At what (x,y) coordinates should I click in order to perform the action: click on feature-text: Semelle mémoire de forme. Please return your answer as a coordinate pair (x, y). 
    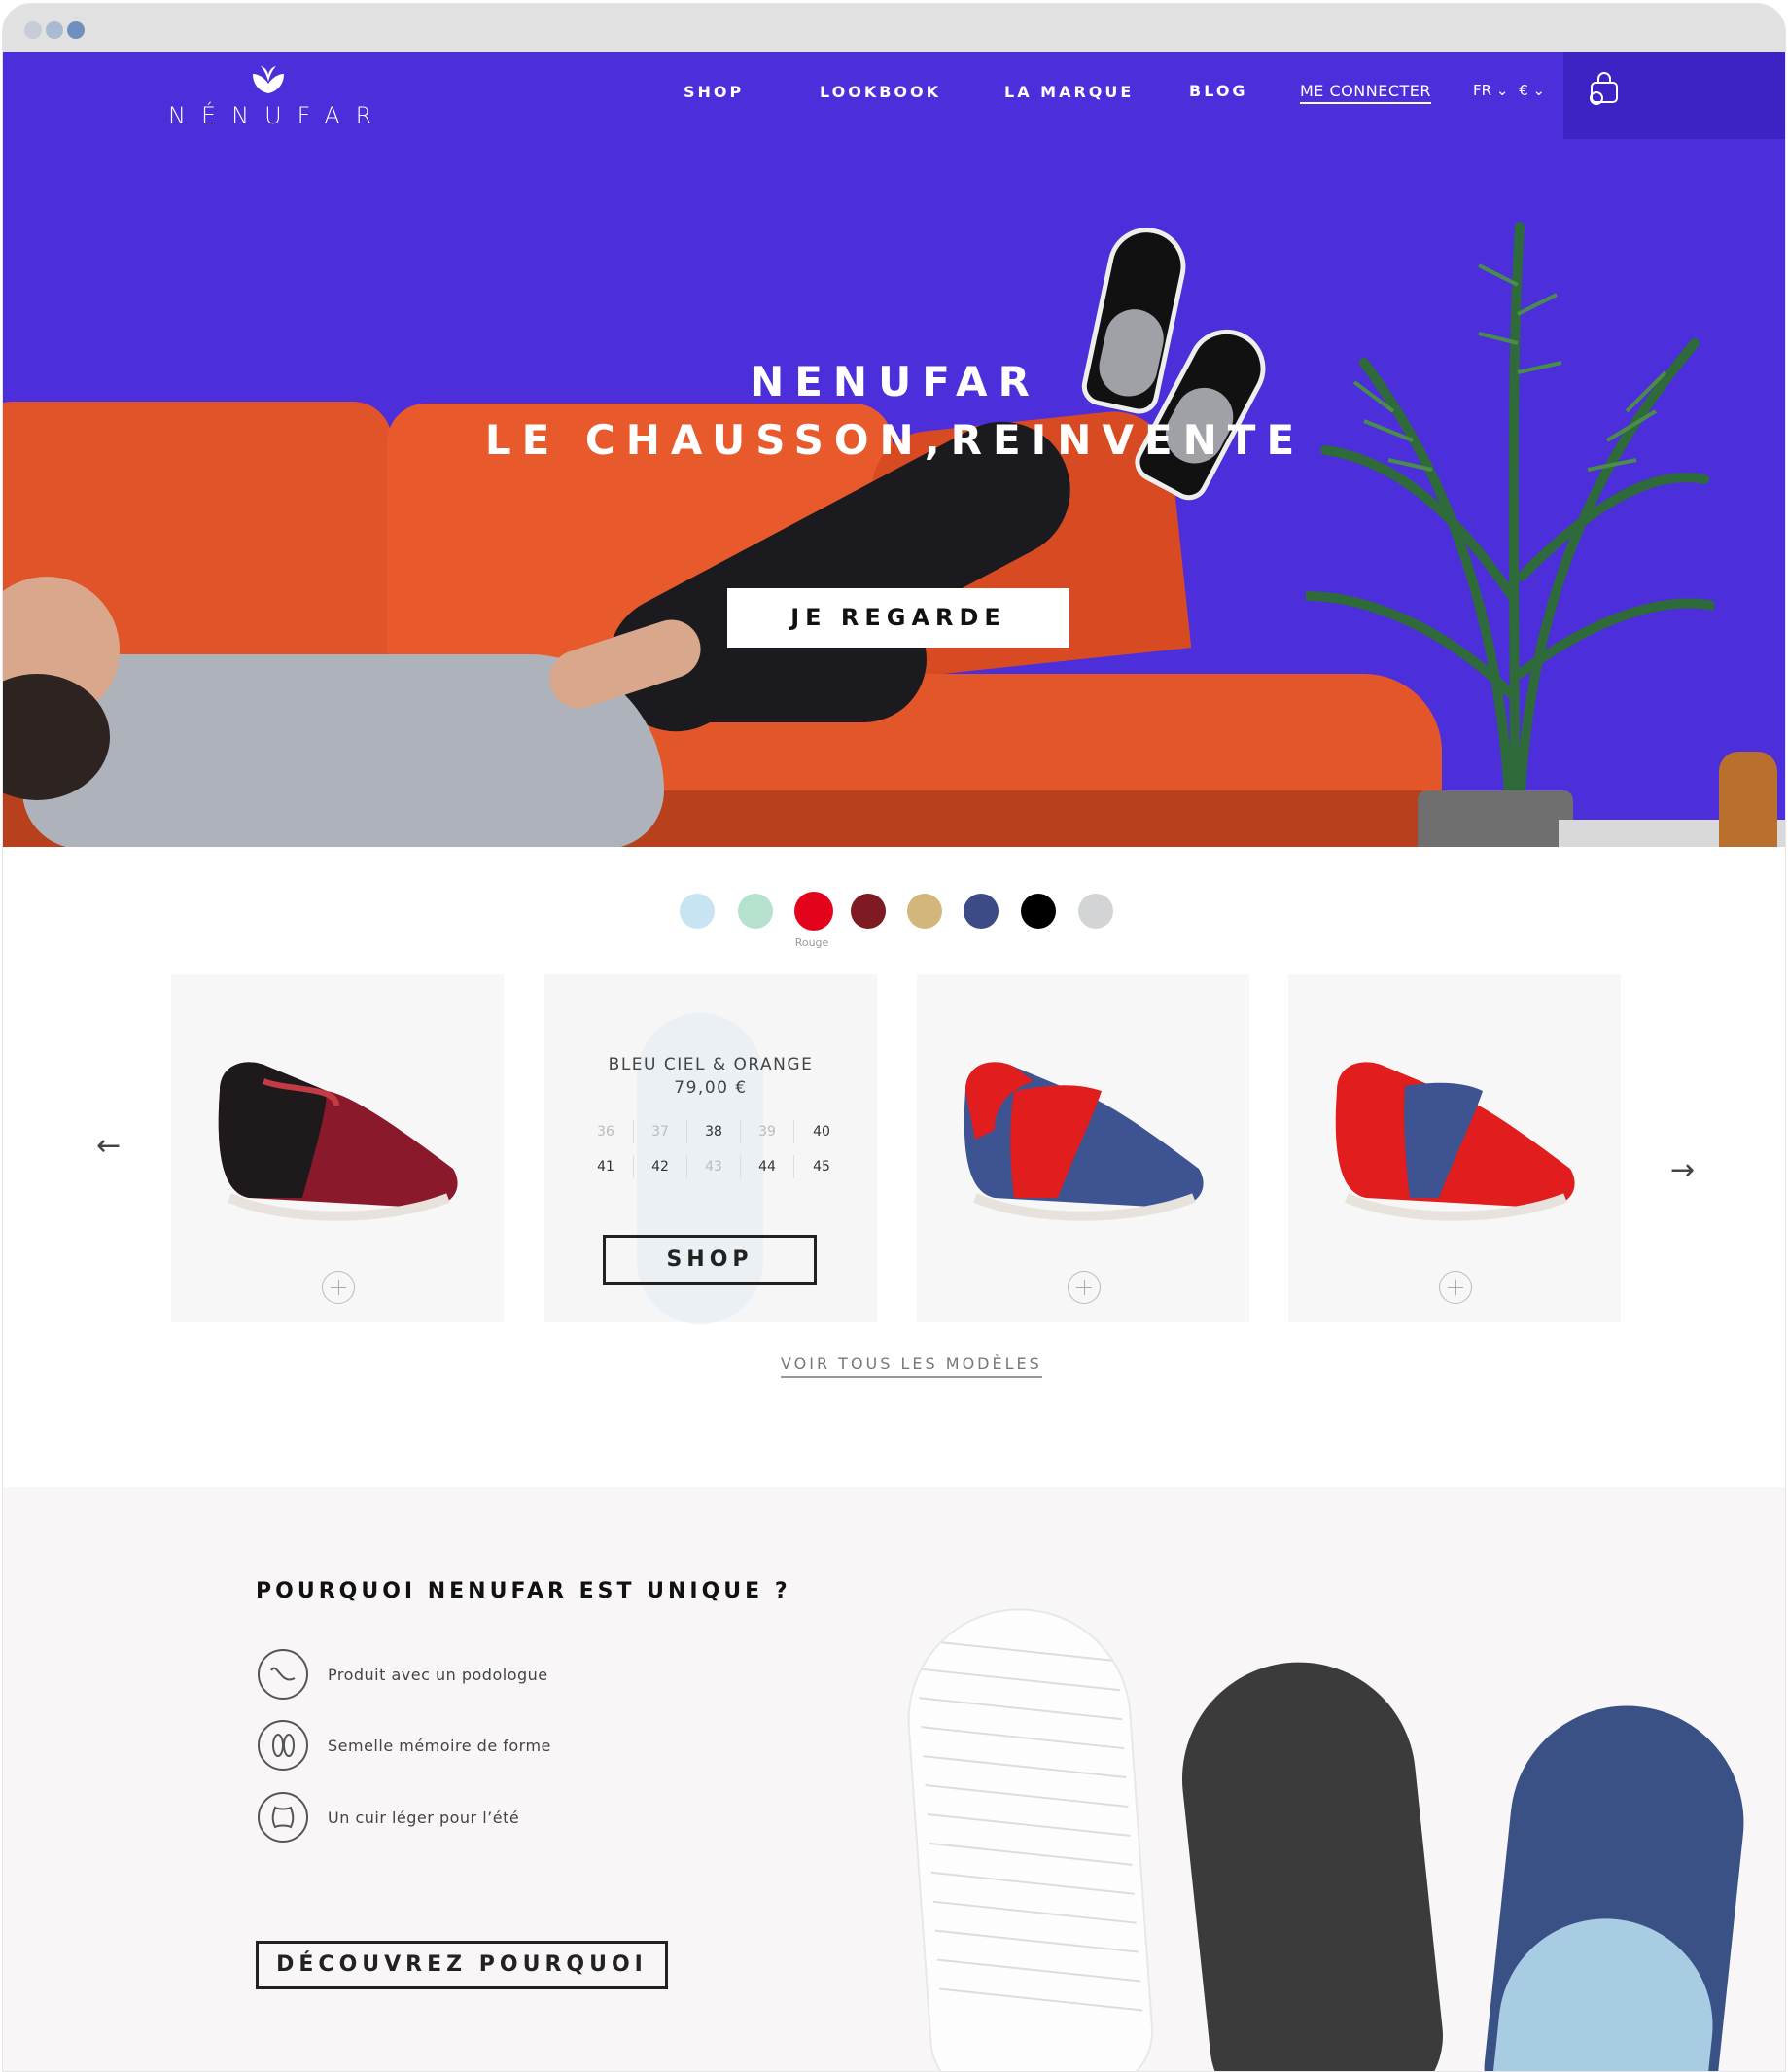
    Looking at the image, I should click on (439, 1746).